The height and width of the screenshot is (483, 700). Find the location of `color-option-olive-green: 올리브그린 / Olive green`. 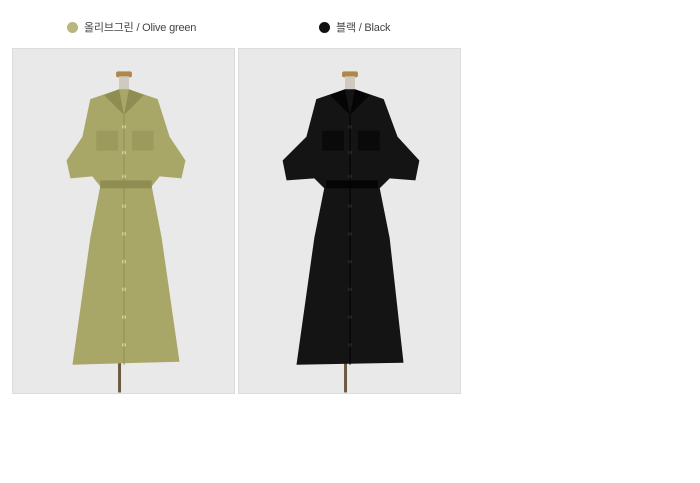

color-option-olive-green: 올리브그린 / Olive green is located at coordinates (131, 27).